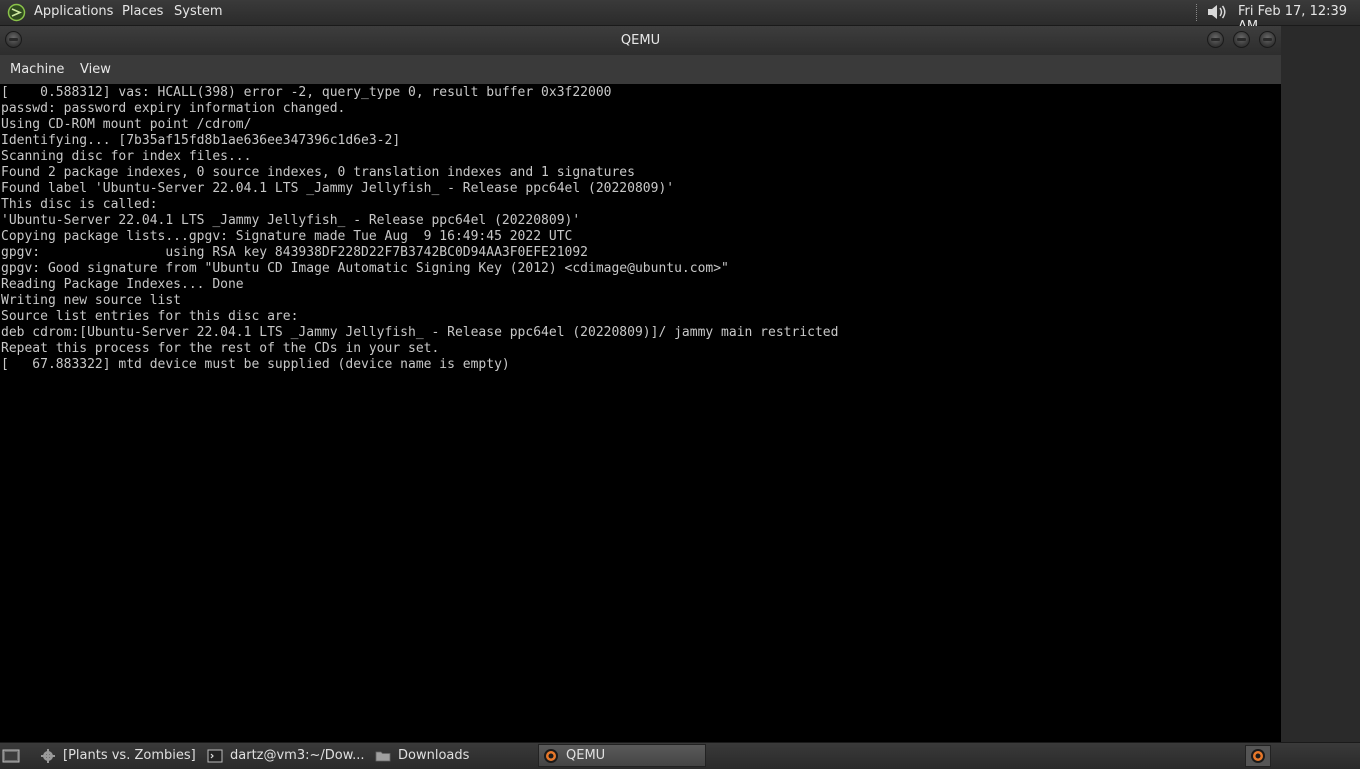 This screenshot has height=769, width=1360. What do you see at coordinates (95, 69) in the screenshot?
I see `menu-view: View` at bounding box center [95, 69].